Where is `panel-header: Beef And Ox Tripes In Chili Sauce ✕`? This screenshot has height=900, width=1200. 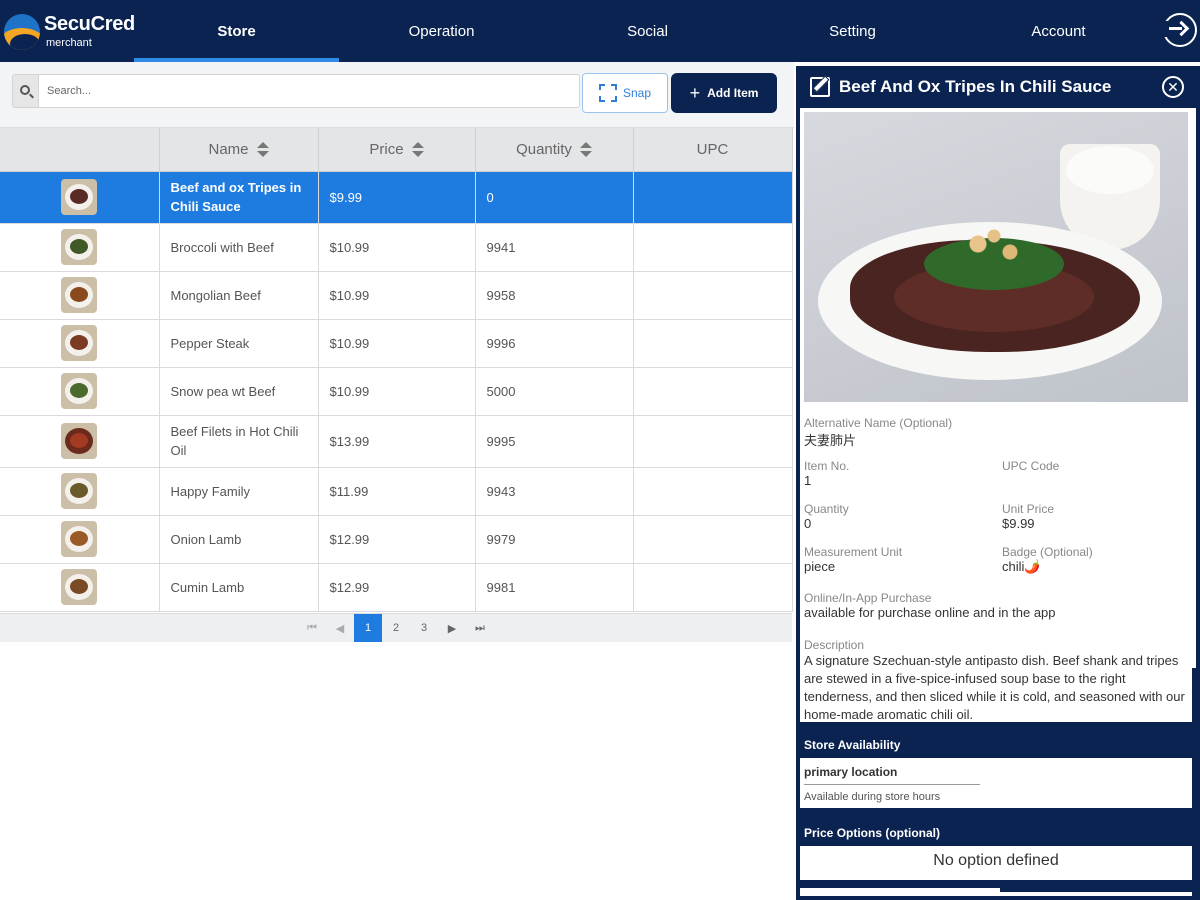
panel-header: Beef And Ox Tripes In Chili Sauce ✕ is located at coordinates (998, 86).